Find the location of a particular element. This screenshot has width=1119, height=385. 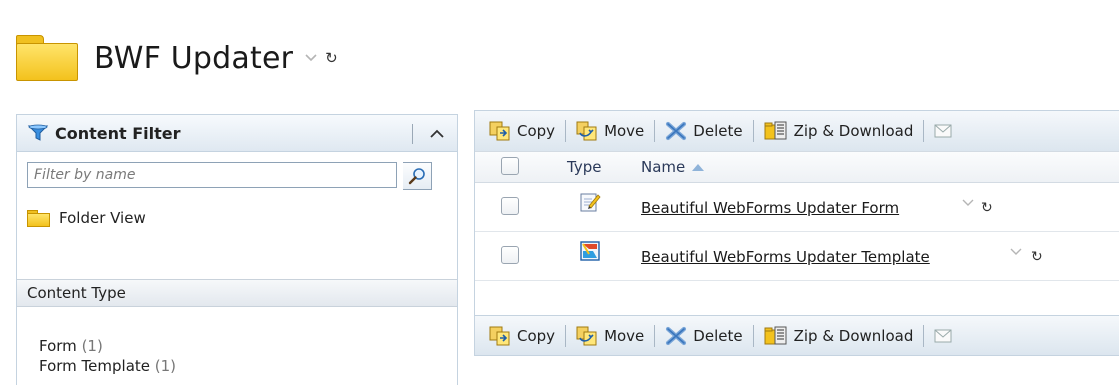

column-type: Type is located at coordinates (584, 167).